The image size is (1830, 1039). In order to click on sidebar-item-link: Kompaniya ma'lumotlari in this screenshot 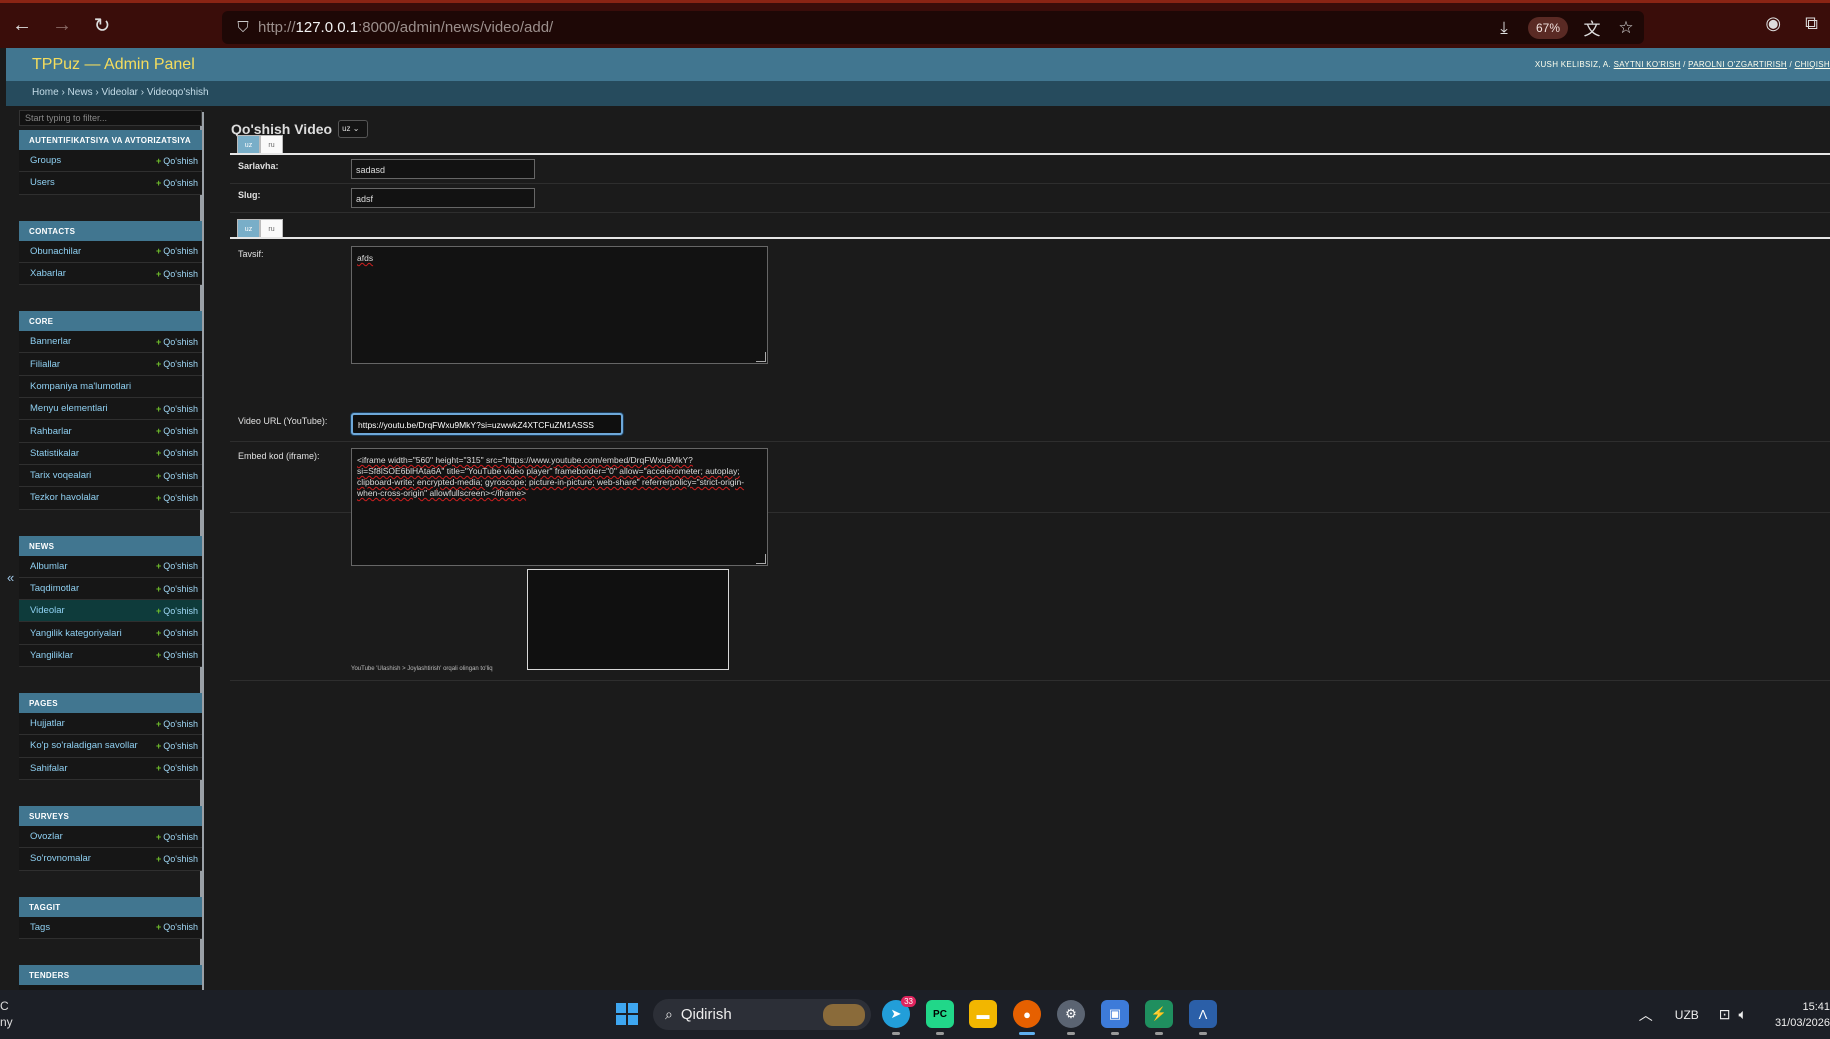, I will do `click(80, 386)`.